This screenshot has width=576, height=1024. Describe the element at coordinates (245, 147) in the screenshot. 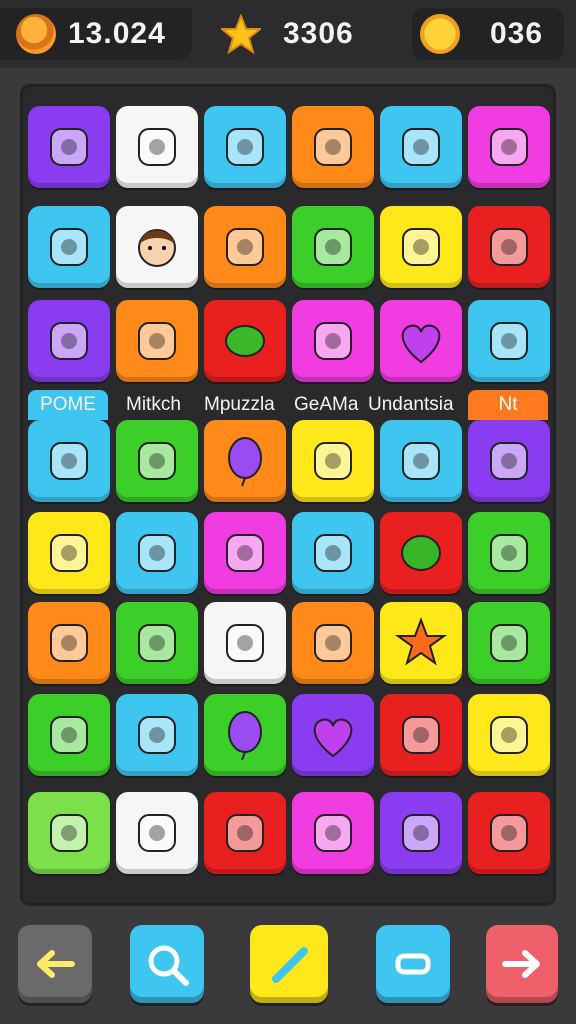

I see `tile-r1-c3` at that location.